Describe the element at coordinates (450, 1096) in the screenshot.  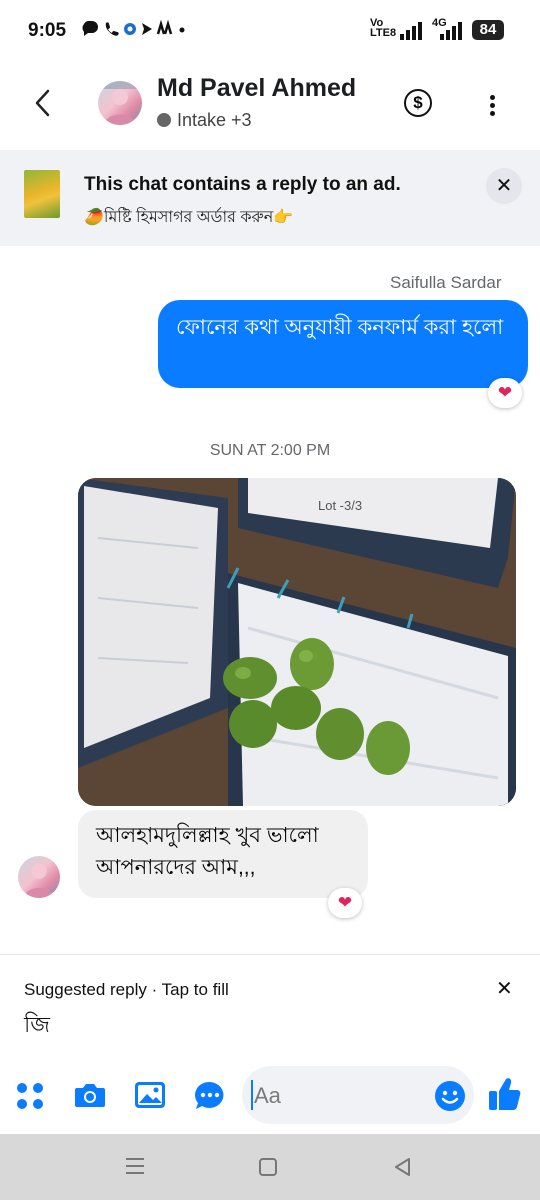
I see `emoji-icon` at that location.